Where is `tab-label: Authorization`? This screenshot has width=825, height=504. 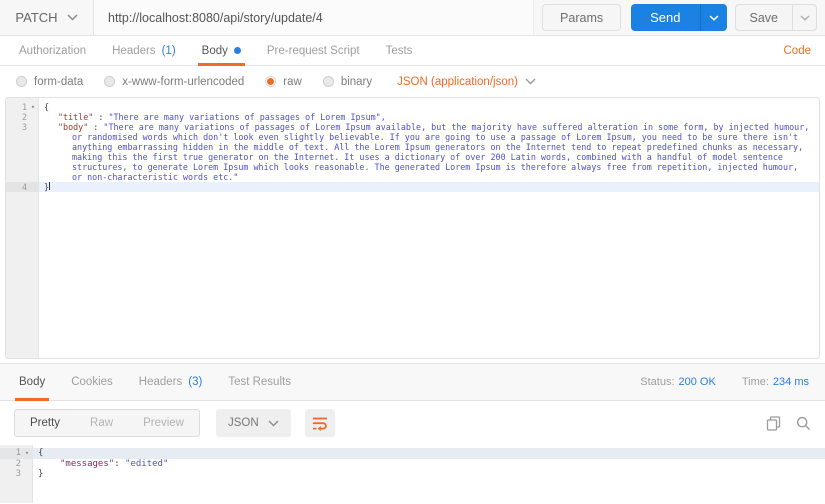 tab-label: Authorization is located at coordinates (53, 50).